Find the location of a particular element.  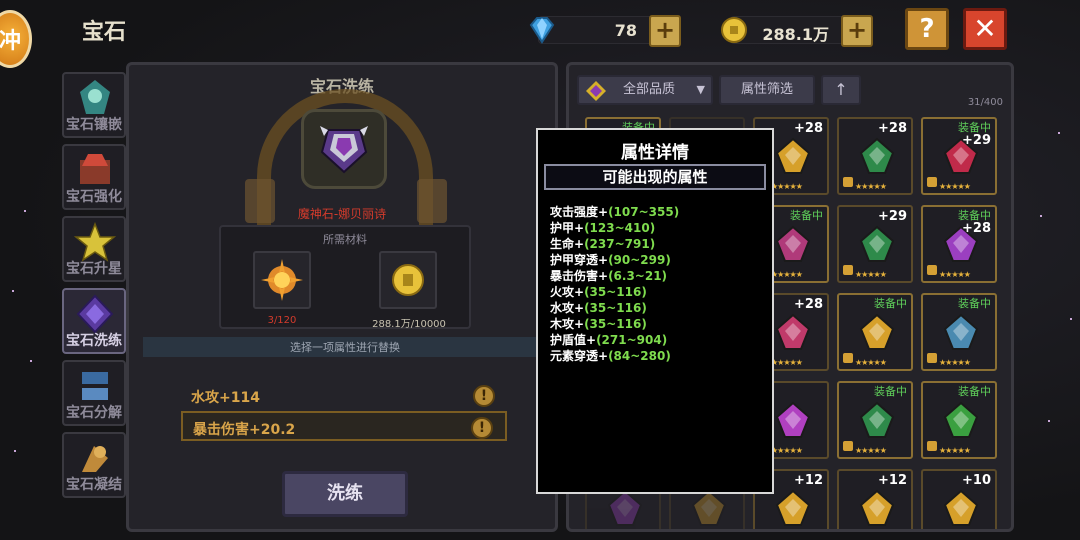

add-coin-button: + is located at coordinates (857, 31).